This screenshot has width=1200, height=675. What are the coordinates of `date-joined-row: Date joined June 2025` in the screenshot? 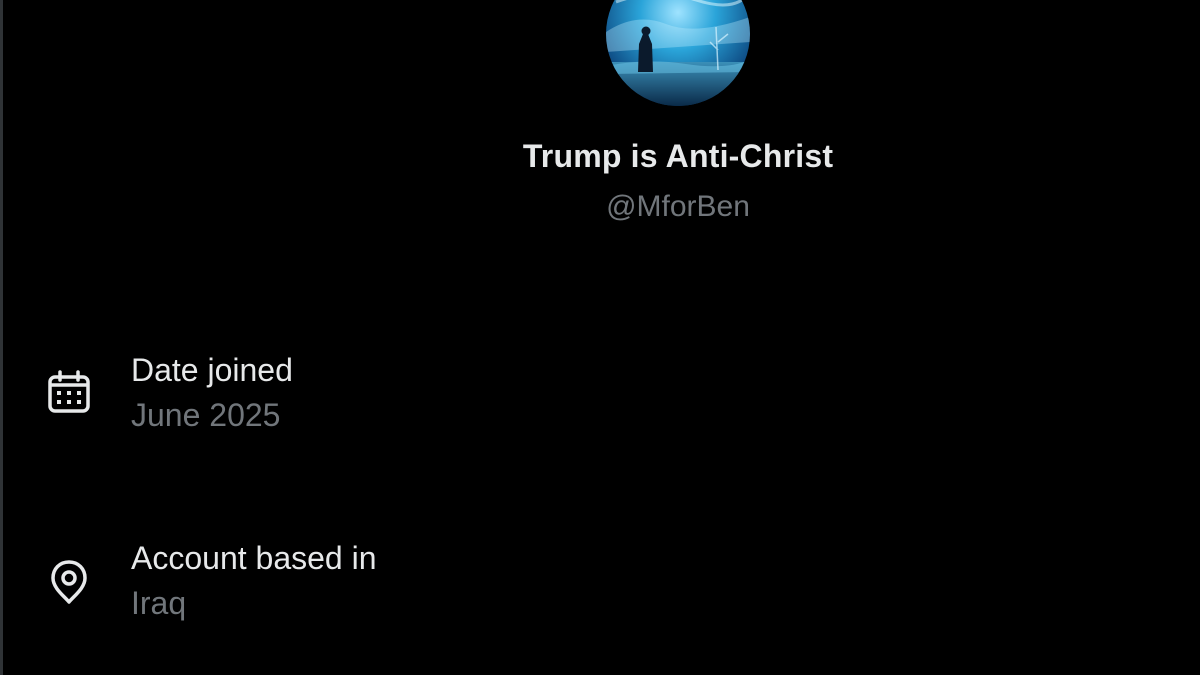 It's located at (350, 395).